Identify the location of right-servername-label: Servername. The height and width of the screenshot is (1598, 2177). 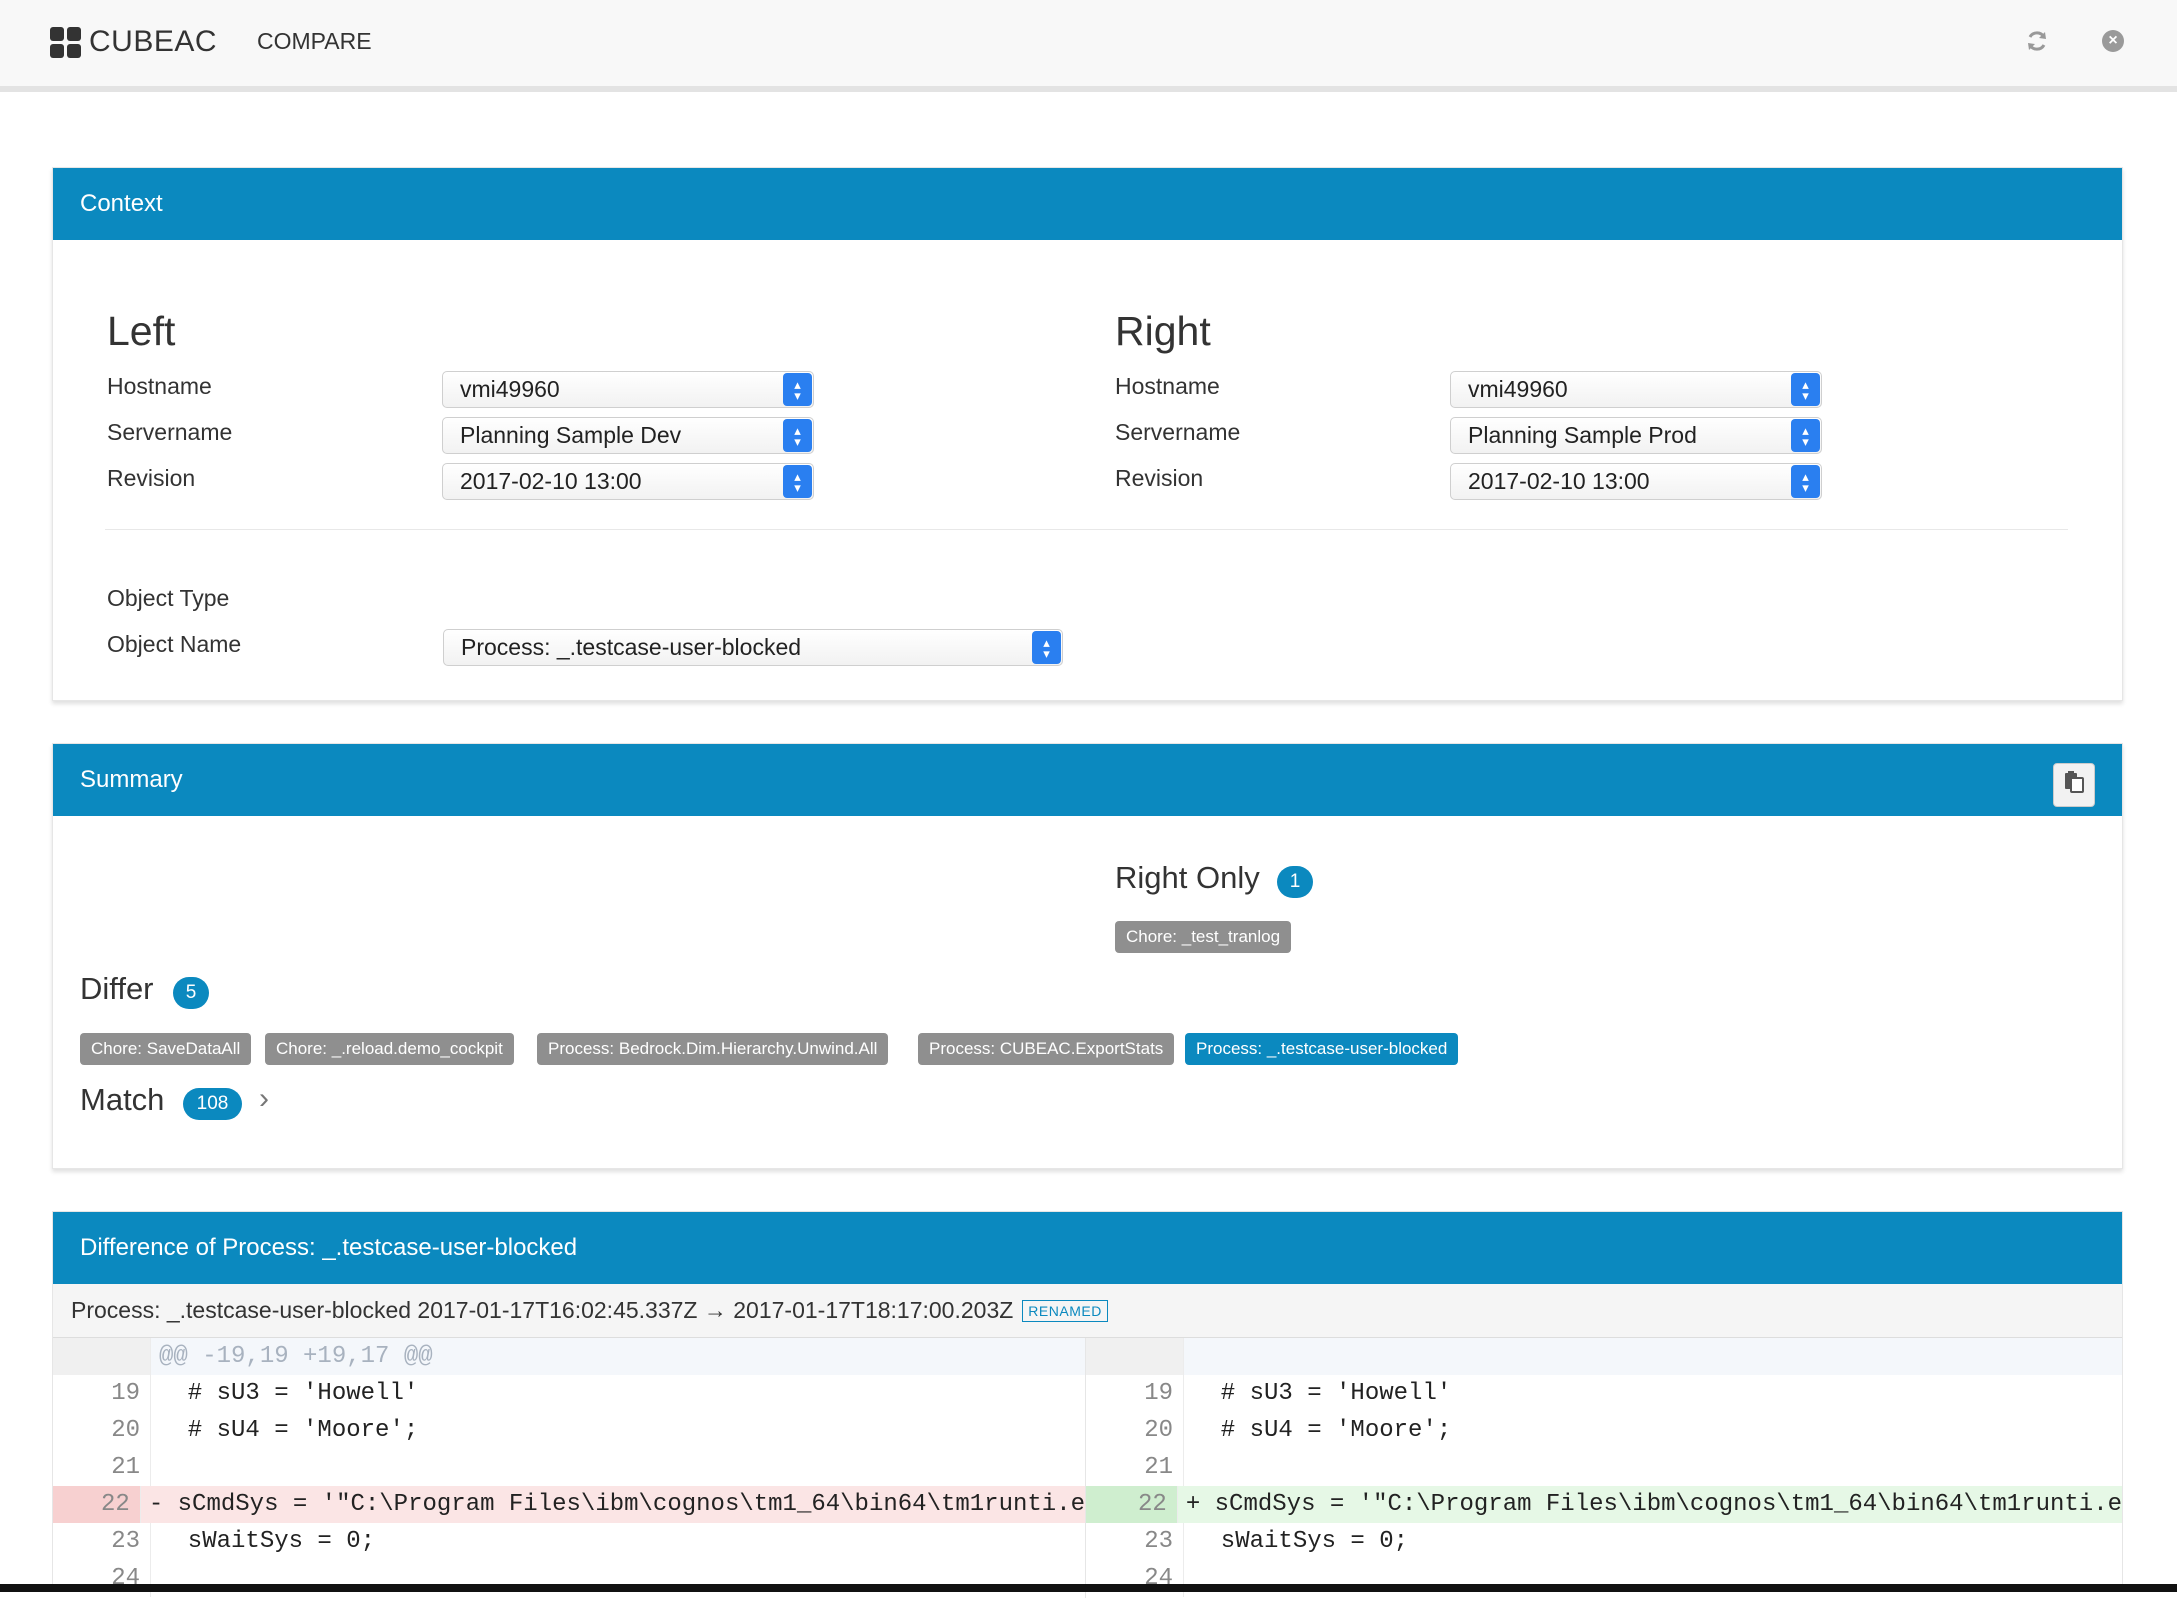
(1178, 432).